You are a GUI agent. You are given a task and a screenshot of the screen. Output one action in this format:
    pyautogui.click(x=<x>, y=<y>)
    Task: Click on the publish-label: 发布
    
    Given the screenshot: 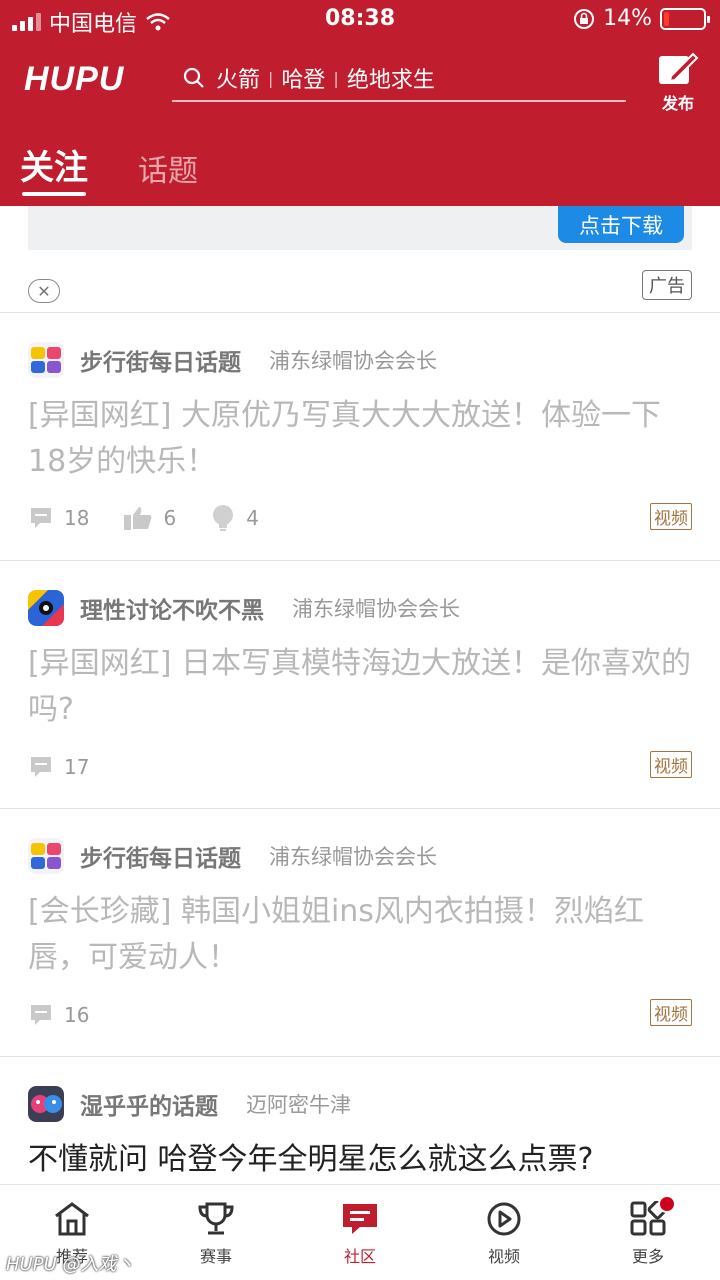 What is the action you would take?
    pyautogui.click(x=677, y=103)
    